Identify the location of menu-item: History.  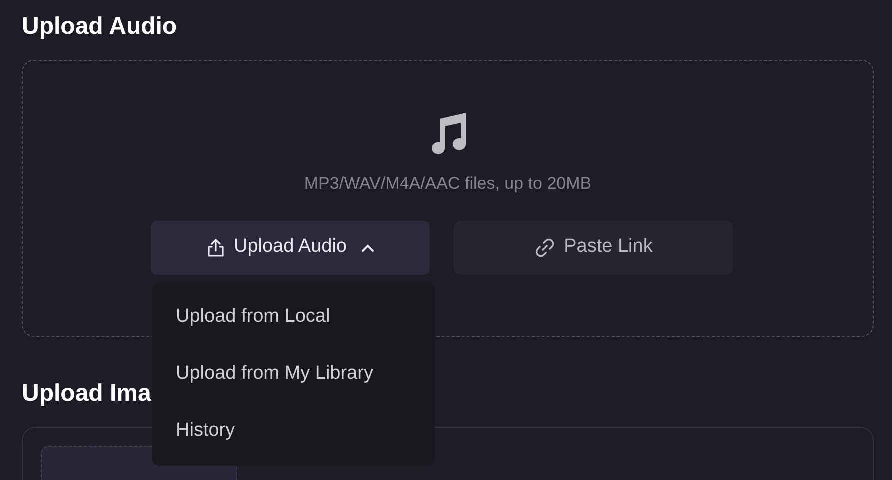
(293, 431).